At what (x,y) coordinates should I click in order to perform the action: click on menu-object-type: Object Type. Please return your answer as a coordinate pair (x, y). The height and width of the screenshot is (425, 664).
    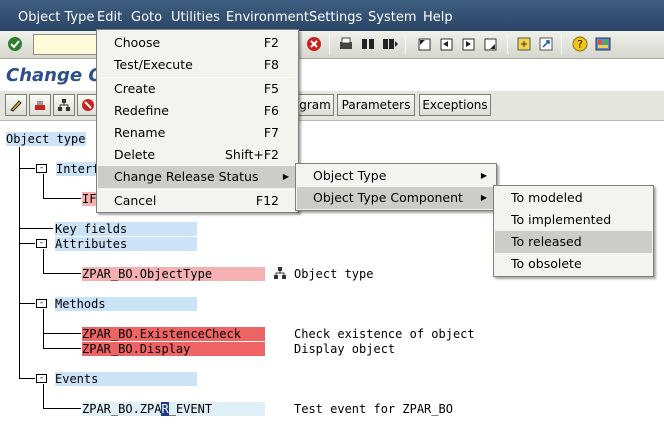
    Looking at the image, I should click on (56, 17).